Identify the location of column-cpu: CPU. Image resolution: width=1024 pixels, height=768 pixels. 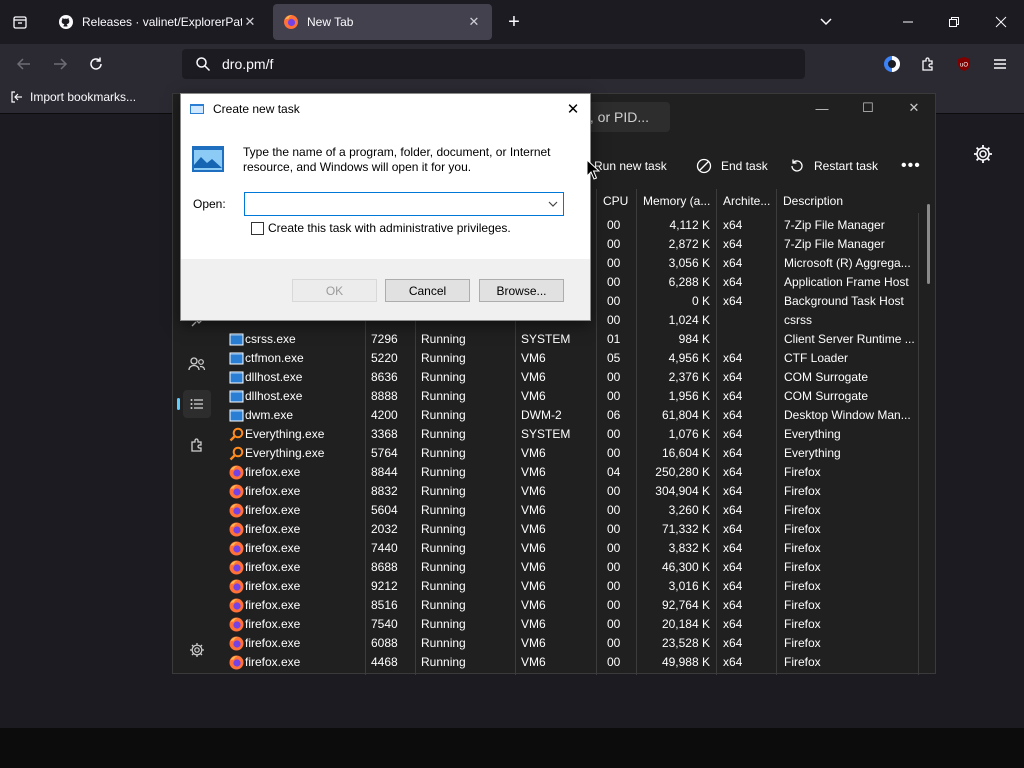
(616, 201).